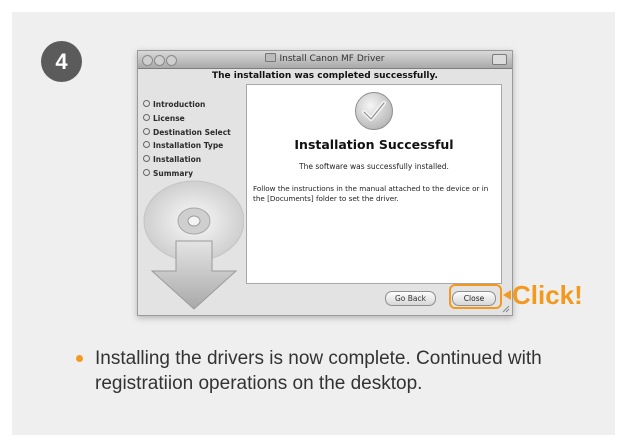  I want to click on sidebar-step-installation: Installation, so click(193, 160).